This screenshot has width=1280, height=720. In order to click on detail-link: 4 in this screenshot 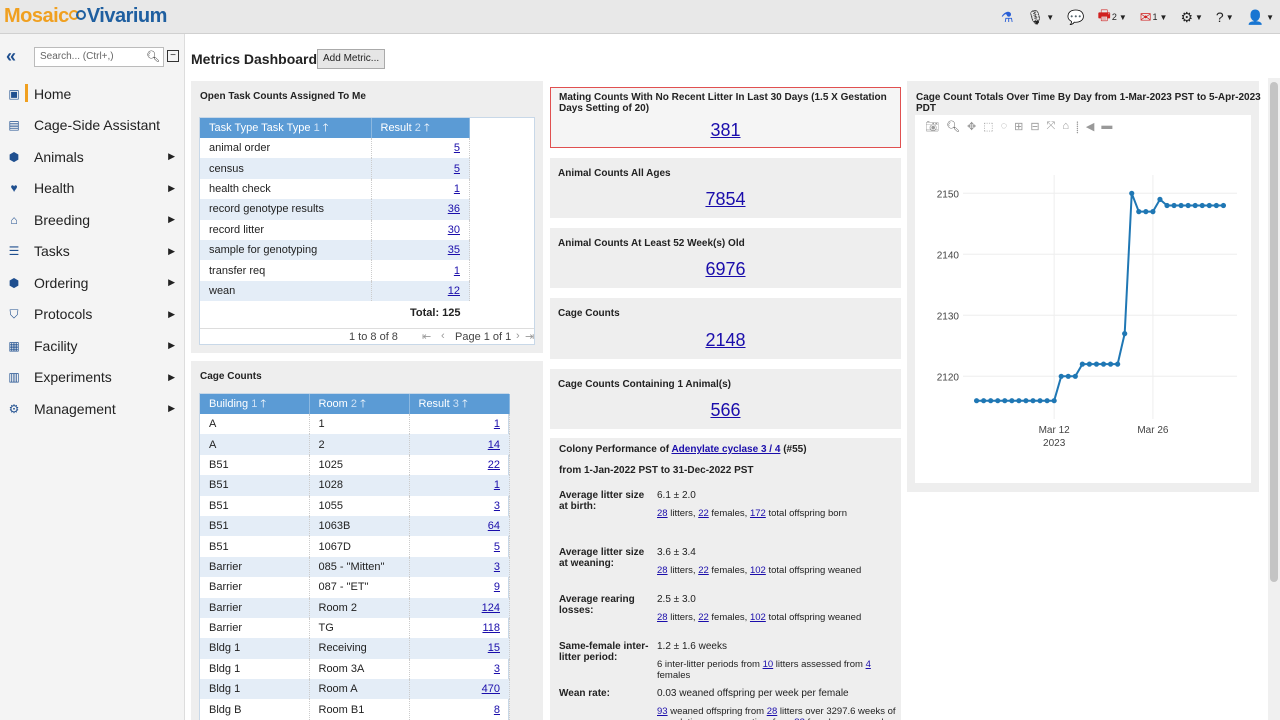, I will do `click(868, 664)`.